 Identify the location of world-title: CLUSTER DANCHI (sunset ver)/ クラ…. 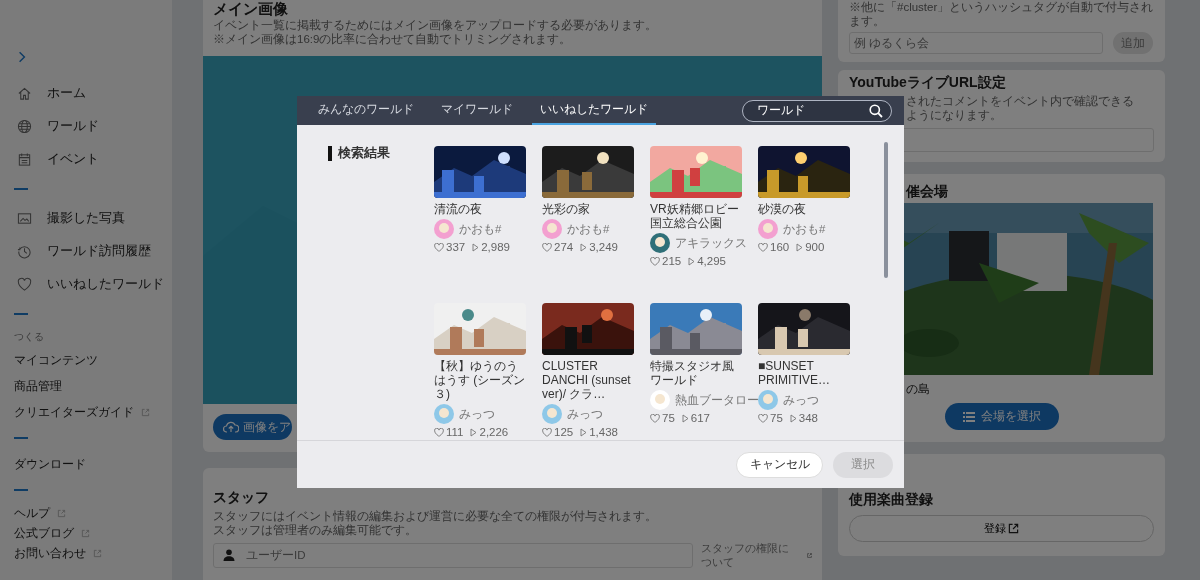
(588, 380).